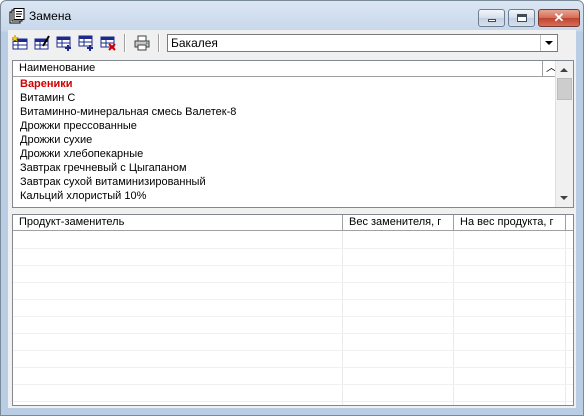 The width and height of the screenshot is (584, 416). I want to click on scroll-up-icon, so click(564, 69).